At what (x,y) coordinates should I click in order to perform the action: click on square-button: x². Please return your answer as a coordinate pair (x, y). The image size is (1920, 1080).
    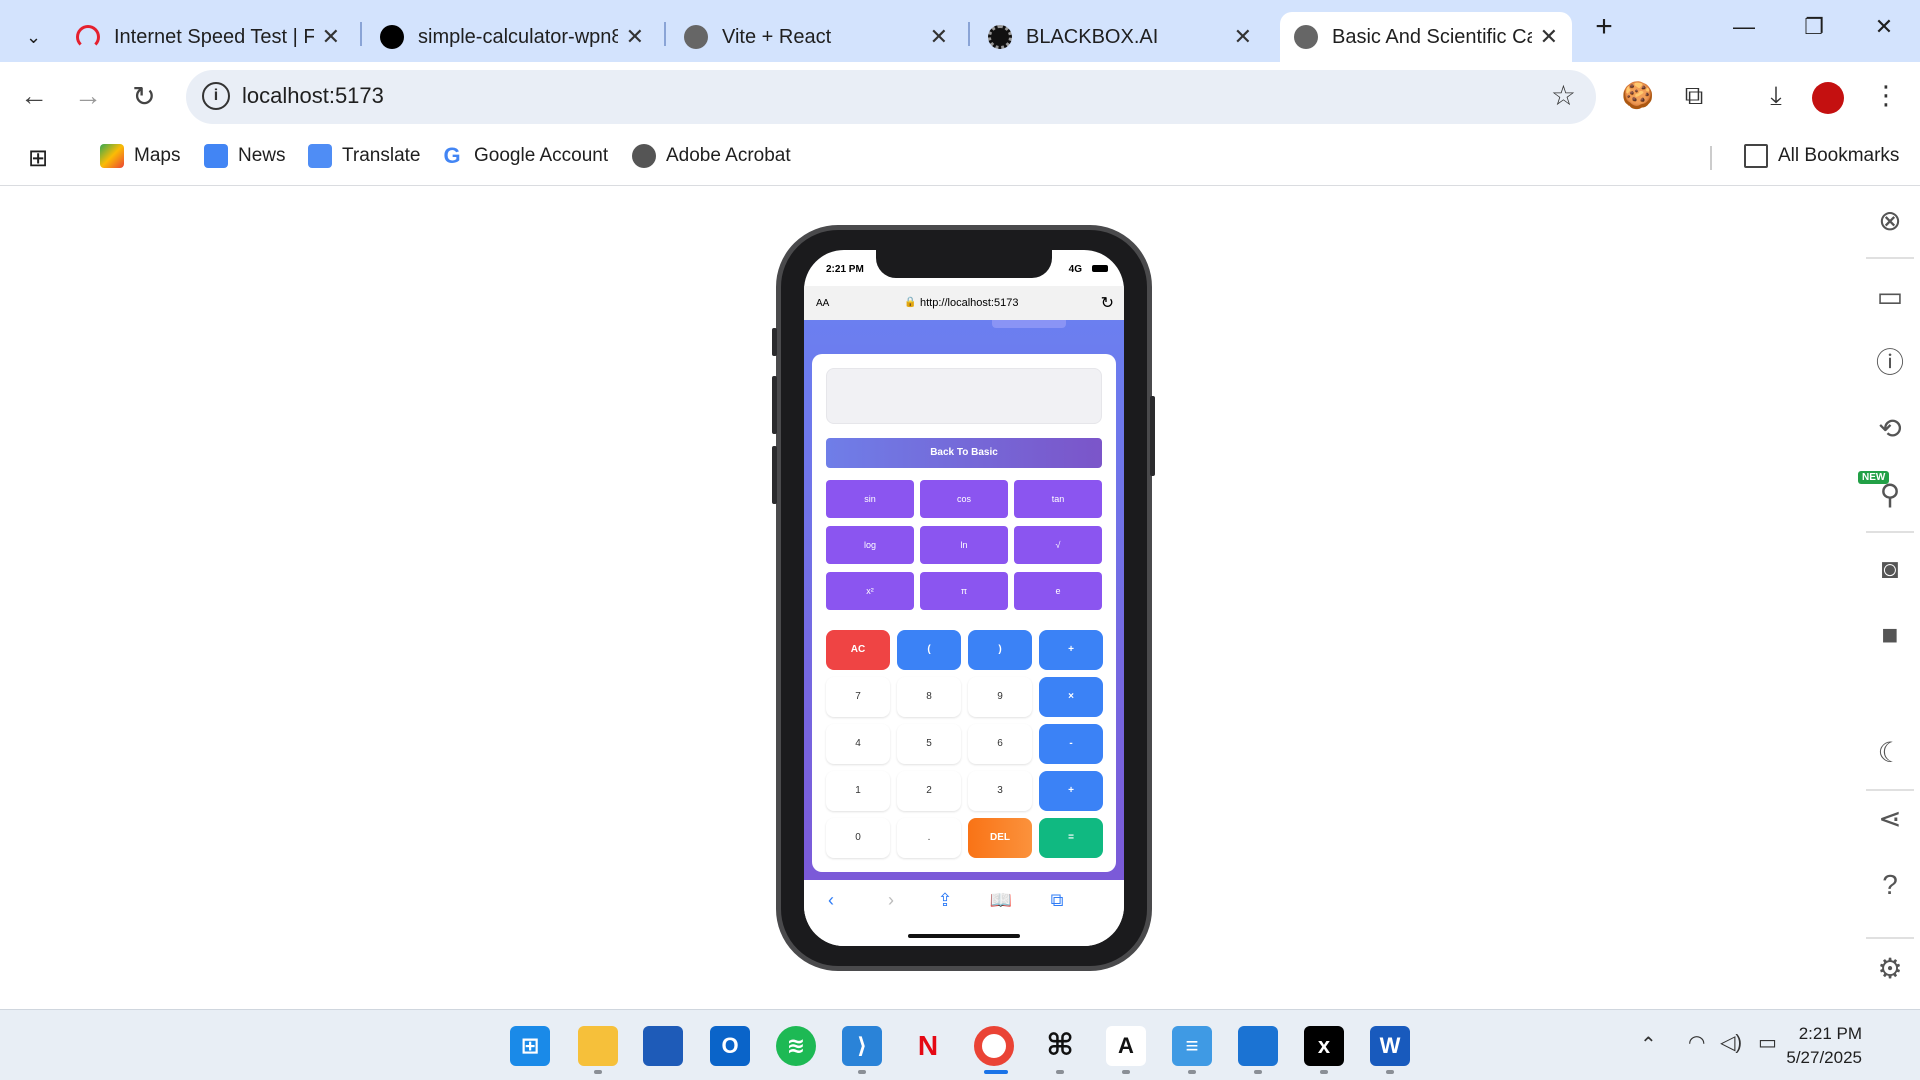
    Looking at the image, I should click on (870, 591).